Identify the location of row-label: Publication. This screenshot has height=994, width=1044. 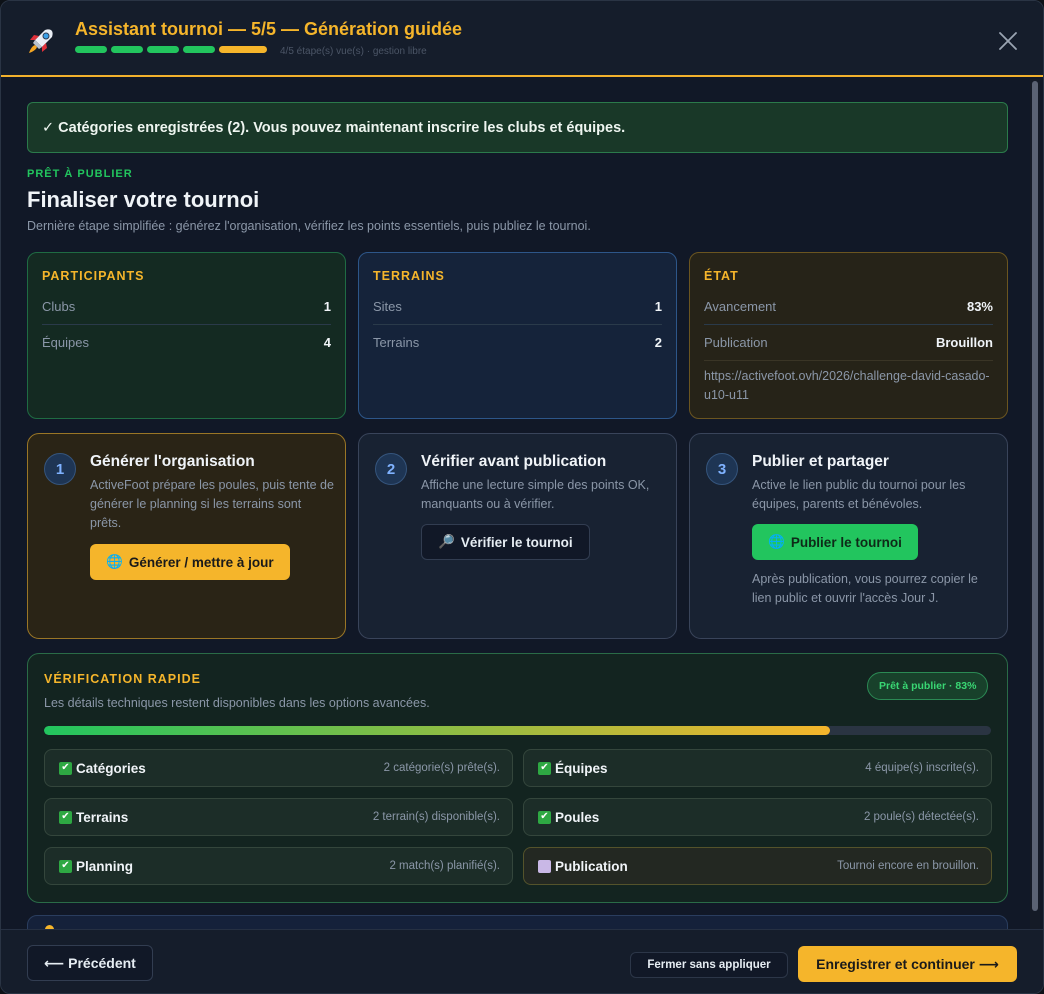
(736, 342).